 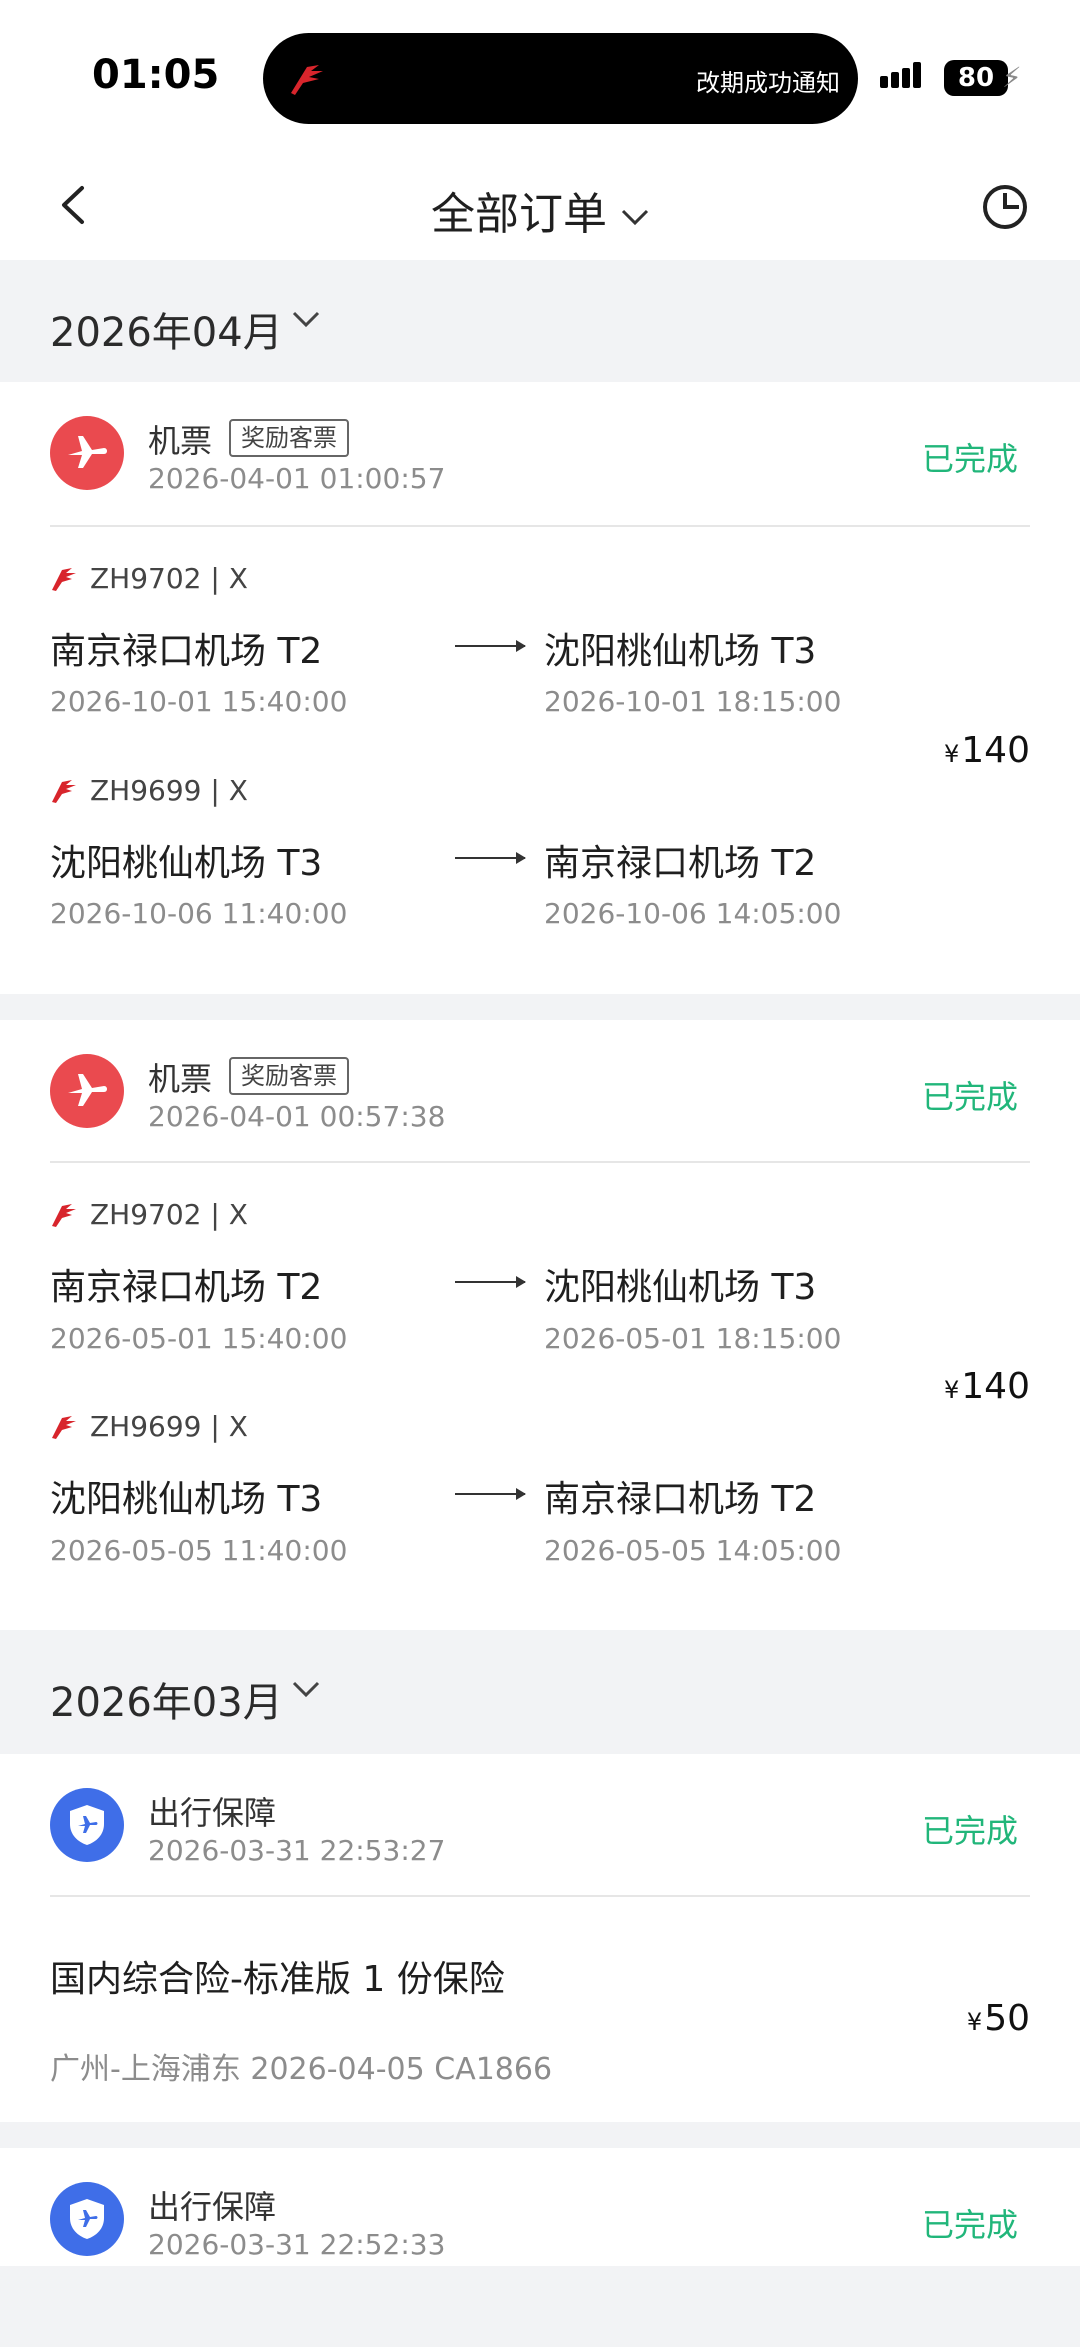 I want to click on arrival-time: 2026-05-05 14:05:00, so click(x=693, y=1550).